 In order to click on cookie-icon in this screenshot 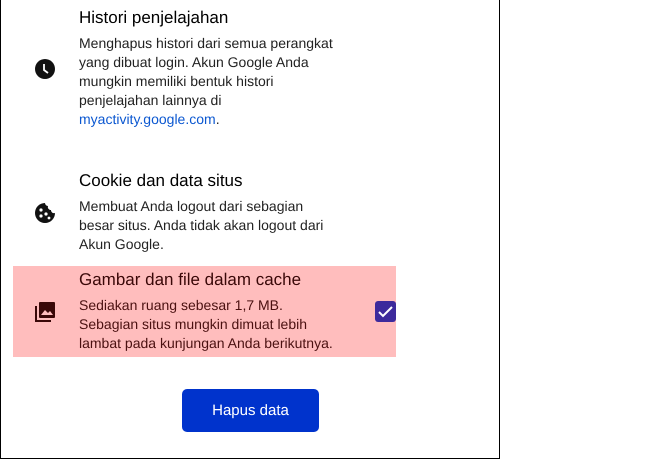, I will do `click(45, 213)`.